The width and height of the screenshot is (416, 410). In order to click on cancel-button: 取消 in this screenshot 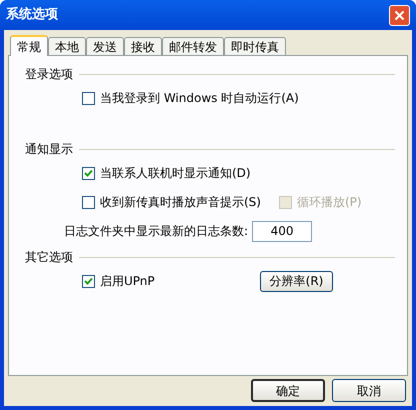, I will do `click(369, 390)`.